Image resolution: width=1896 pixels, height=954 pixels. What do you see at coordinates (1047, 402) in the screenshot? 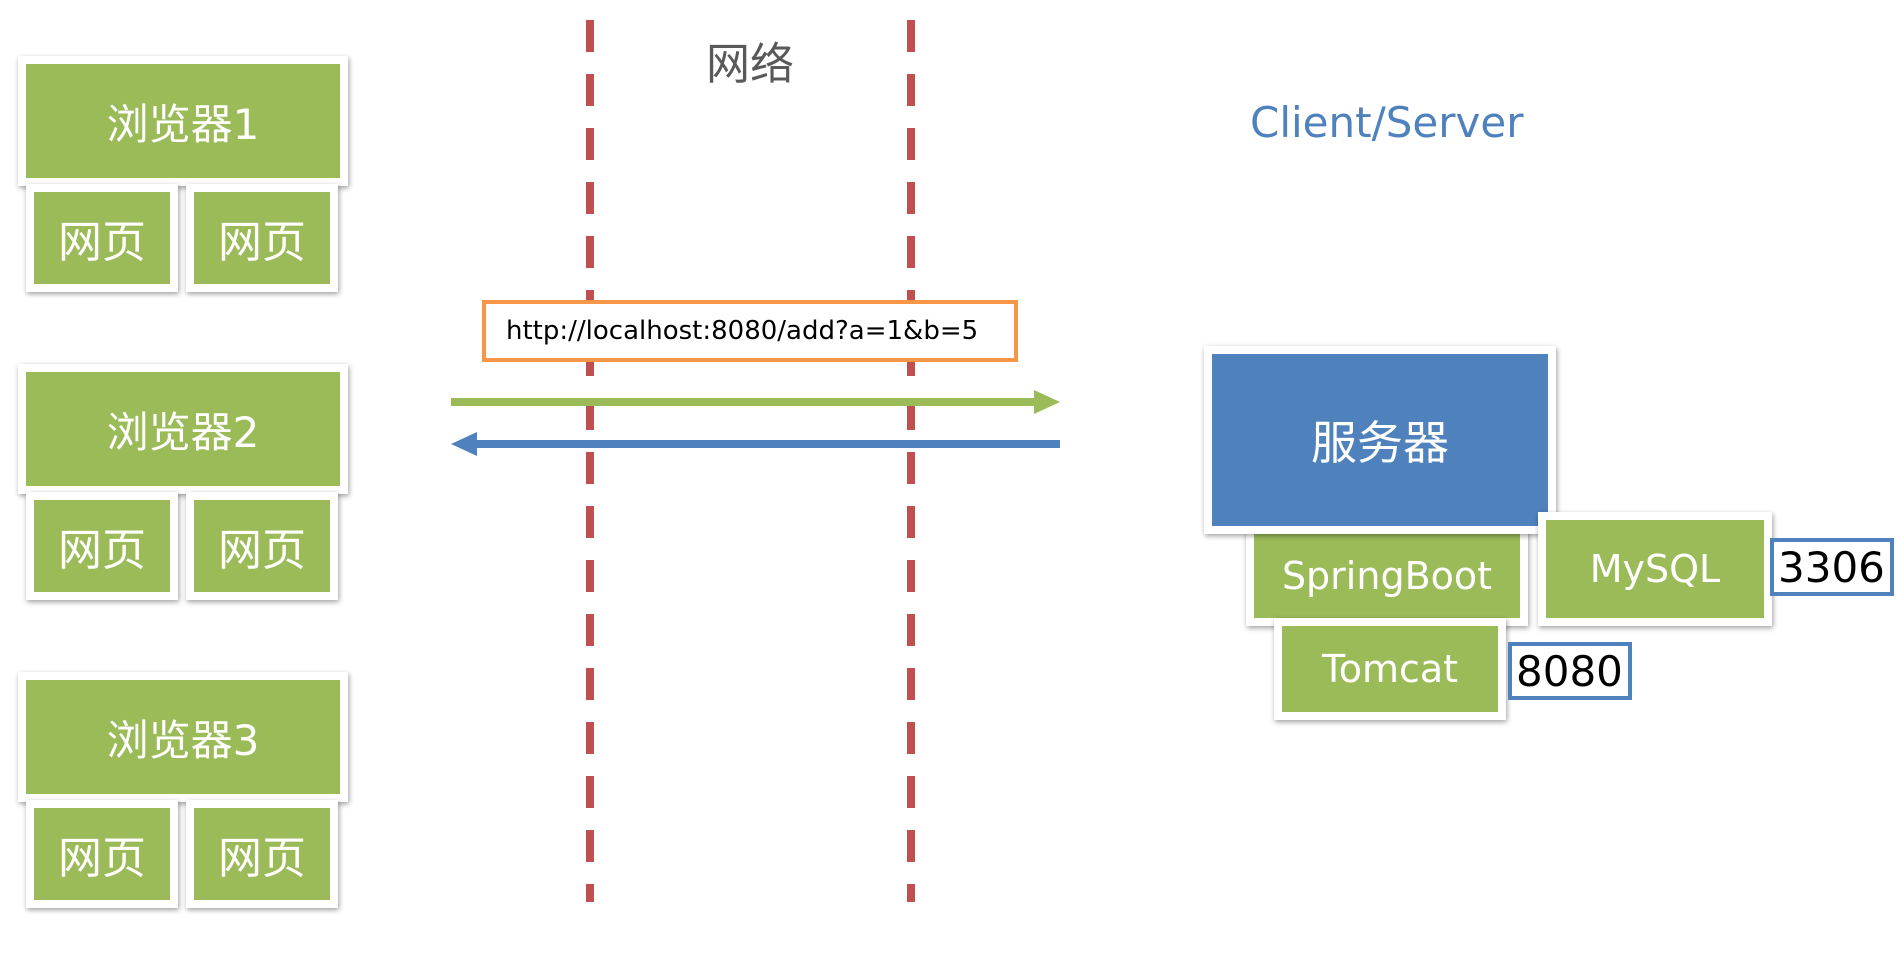
I see `request-arrowhead` at bounding box center [1047, 402].